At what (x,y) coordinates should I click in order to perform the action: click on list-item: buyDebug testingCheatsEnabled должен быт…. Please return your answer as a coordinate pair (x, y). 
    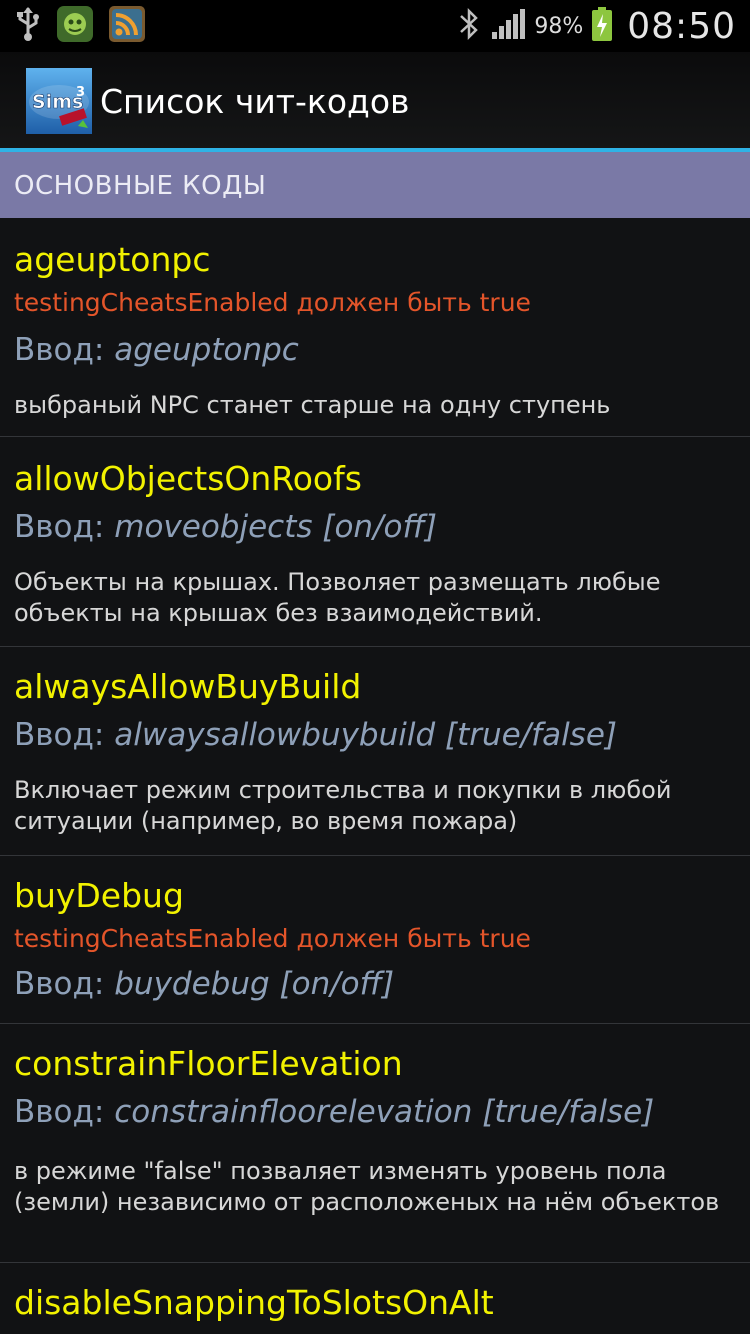
    Looking at the image, I should click on (375, 940).